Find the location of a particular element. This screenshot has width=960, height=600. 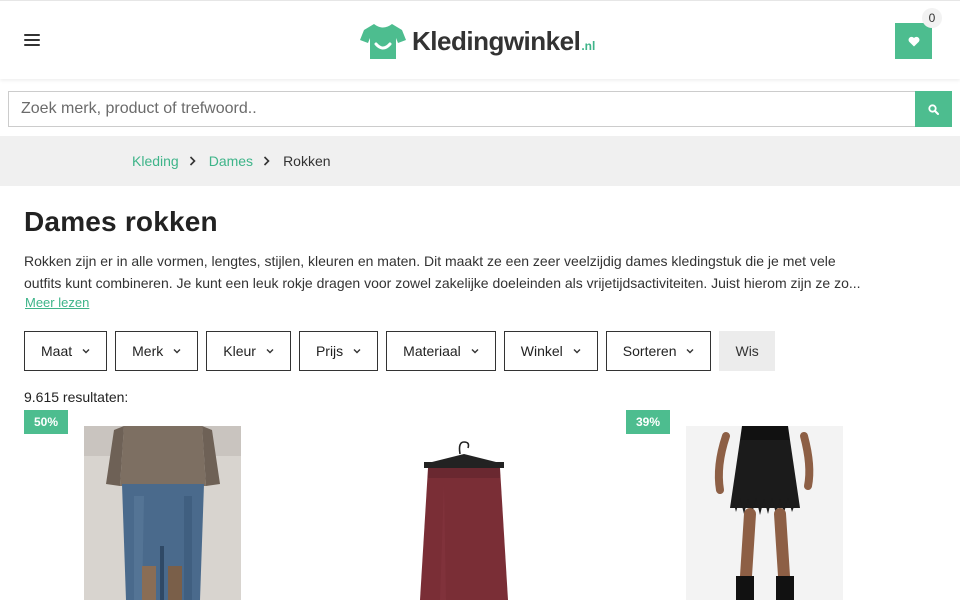

breadcrumb-item-dames: Dames is located at coordinates (231, 161).